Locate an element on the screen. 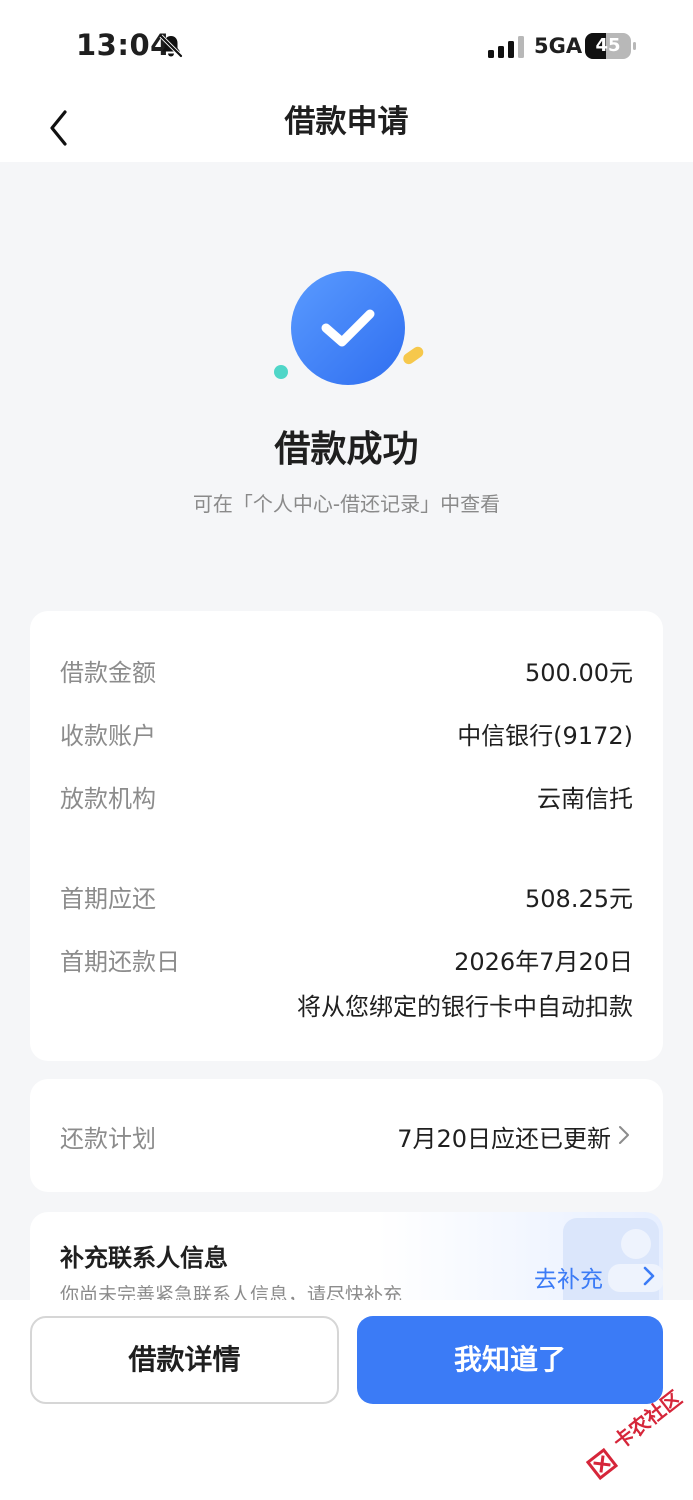 The height and width of the screenshot is (1500, 693). add-contact-link: 去补充 is located at coordinates (568, 1277).